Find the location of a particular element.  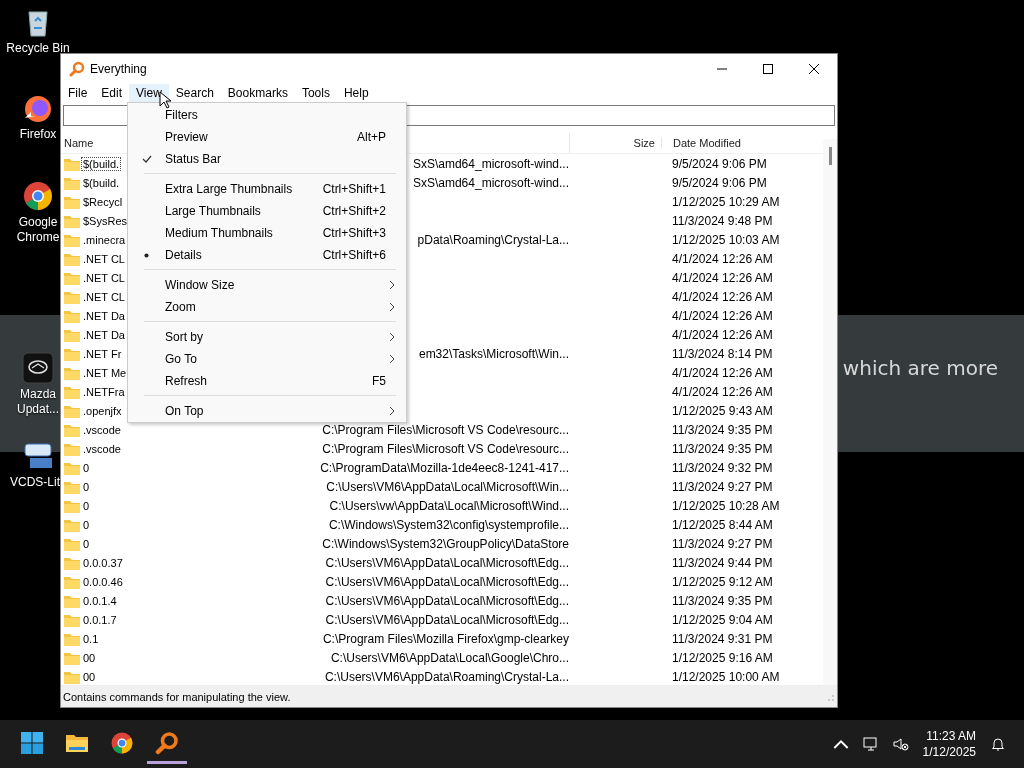

menu-option: Window Size is located at coordinates (267, 285).